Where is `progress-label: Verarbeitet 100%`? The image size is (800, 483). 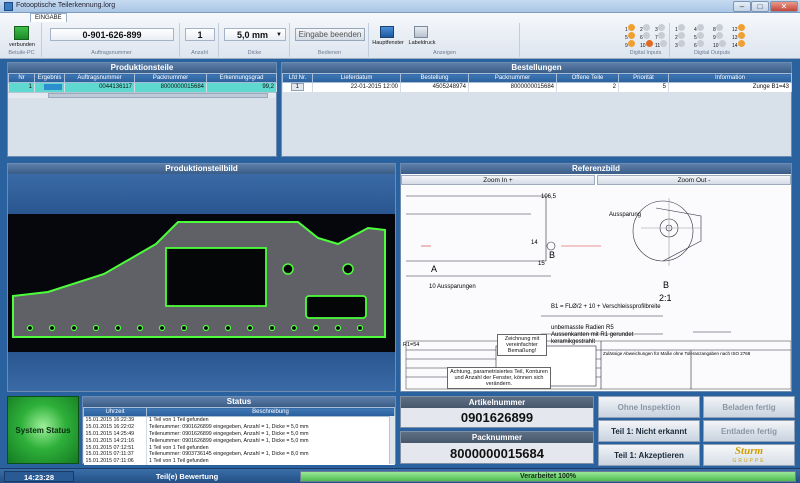
progress-label: Verarbeitet 100% is located at coordinates (548, 476).